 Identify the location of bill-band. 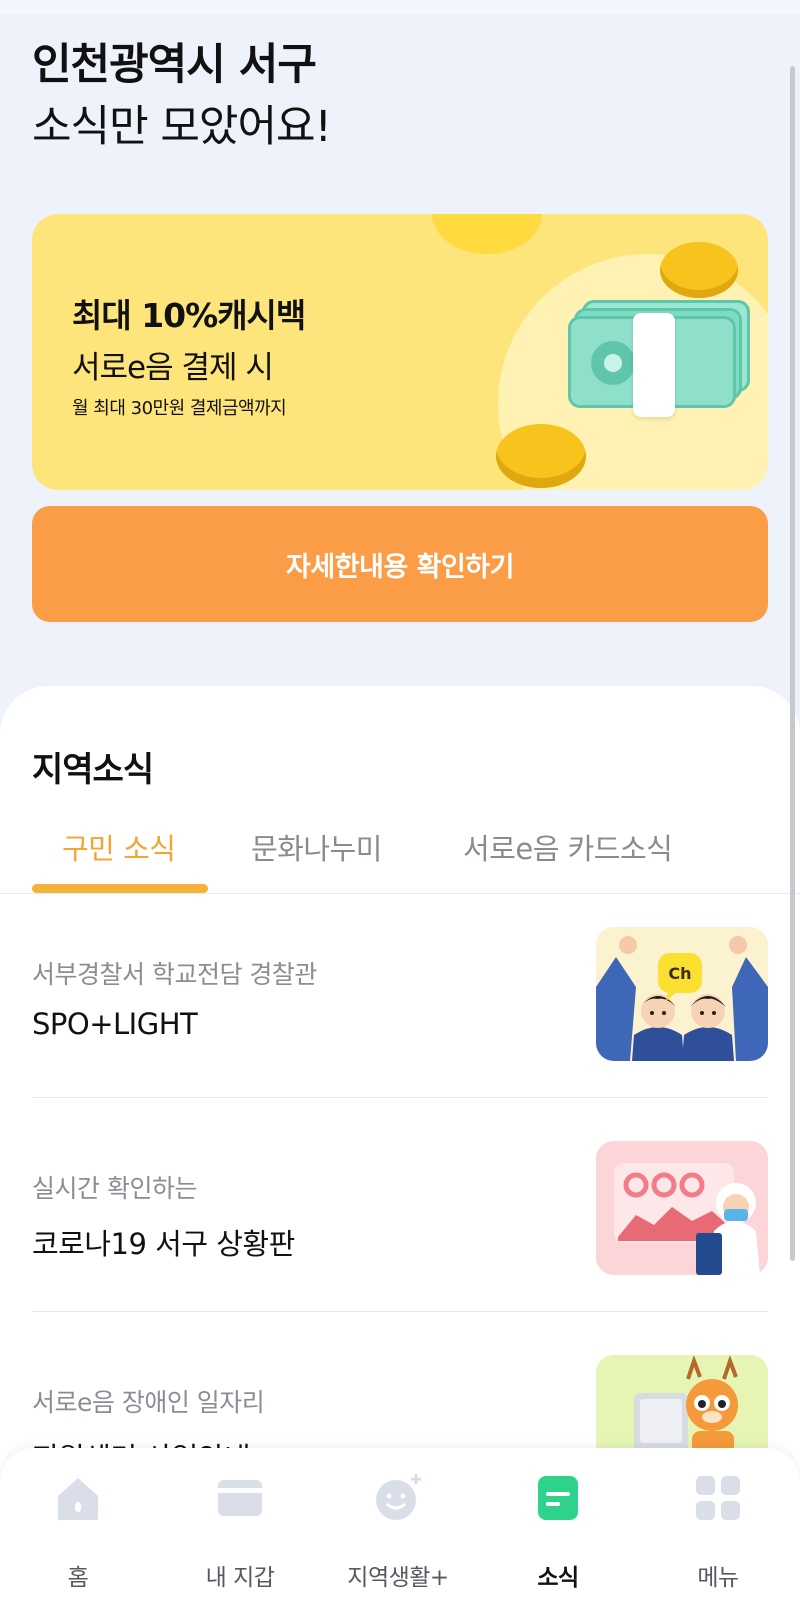
(654, 365).